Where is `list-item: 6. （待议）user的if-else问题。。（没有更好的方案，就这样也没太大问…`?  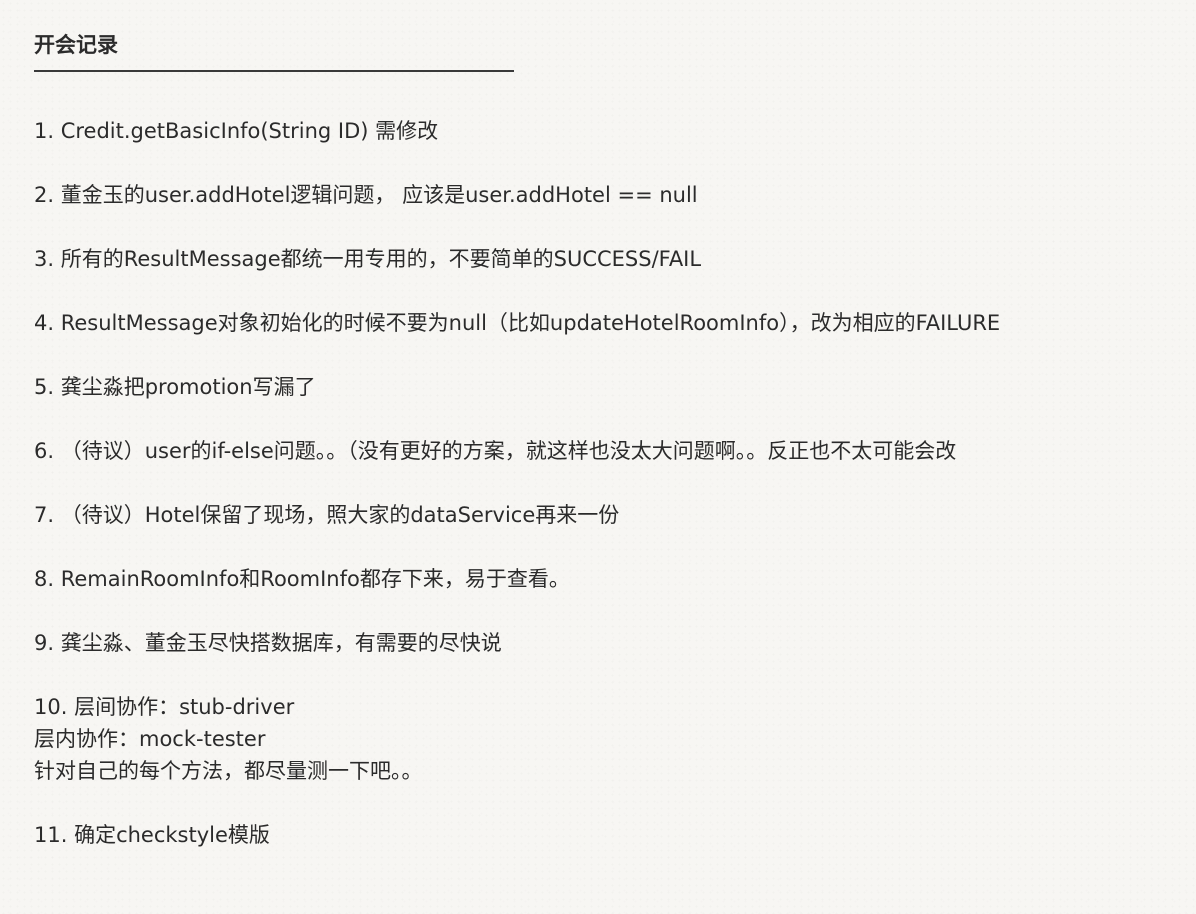
list-item: 6. （待议）user的if-else问题。。（没有更好的方案，就这样也没太大问… is located at coordinates (609, 451).